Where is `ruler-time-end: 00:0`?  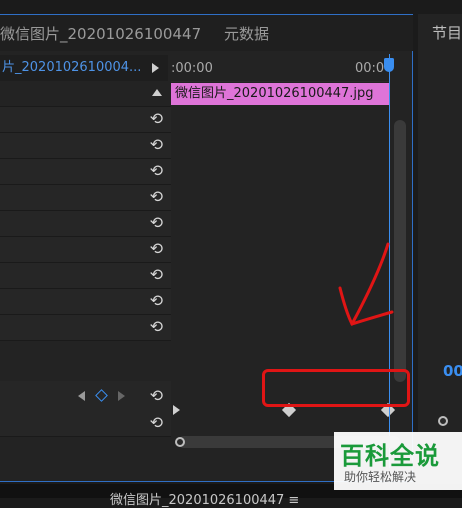
ruler-time-end: 00:0 is located at coordinates (370, 68).